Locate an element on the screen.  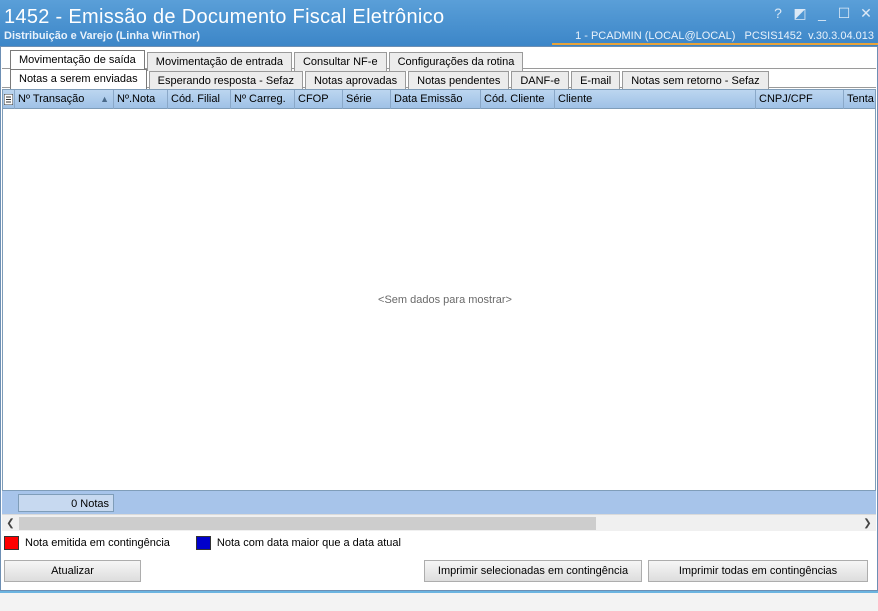
print-selected-contingency-button: Imprimir selecionadas em contingência is located at coordinates (533, 571).